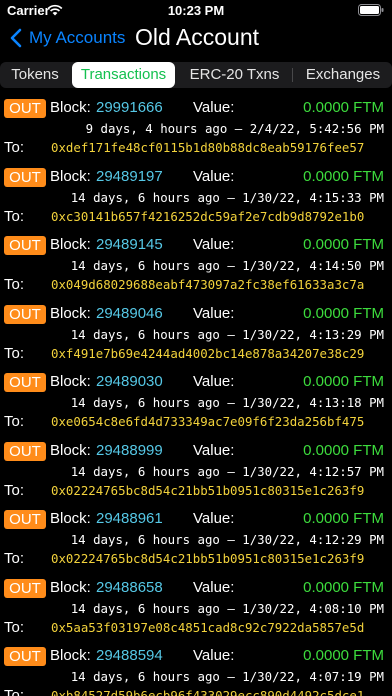 The height and width of the screenshot is (696, 392). Describe the element at coordinates (129, 244) in the screenshot. I see `block-number: 29489145` at that location.